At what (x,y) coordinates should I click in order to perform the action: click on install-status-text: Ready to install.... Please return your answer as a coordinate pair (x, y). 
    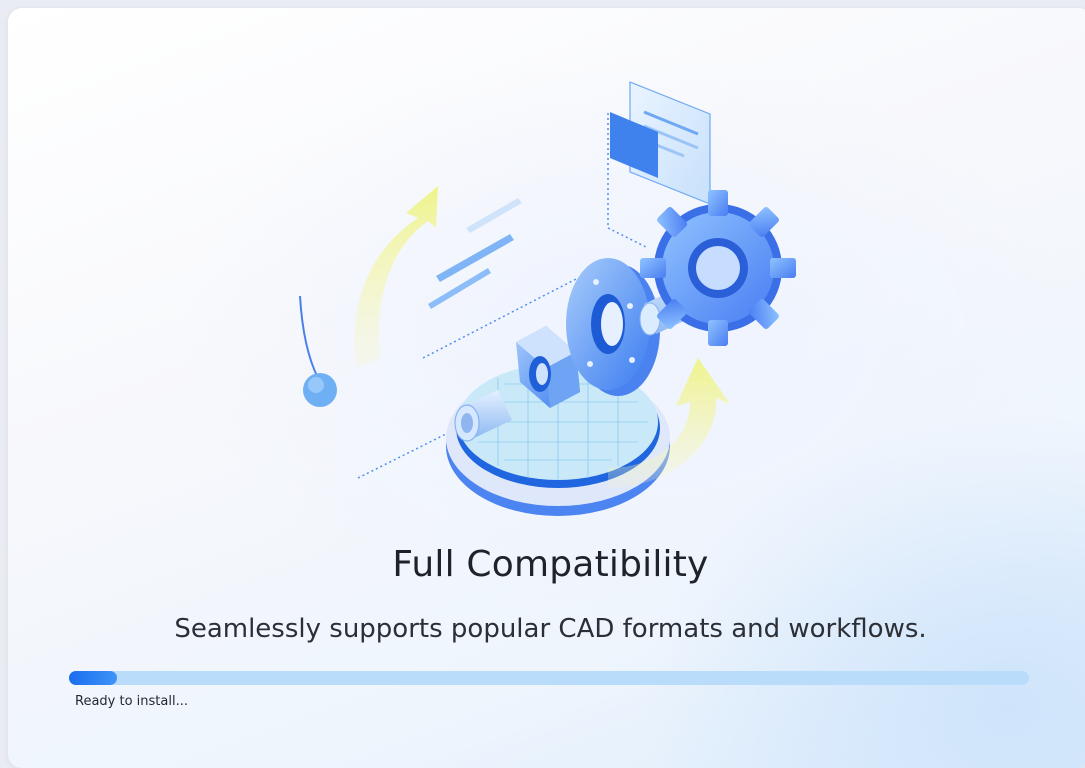
    Looking at the image, I should click on (131, 701).